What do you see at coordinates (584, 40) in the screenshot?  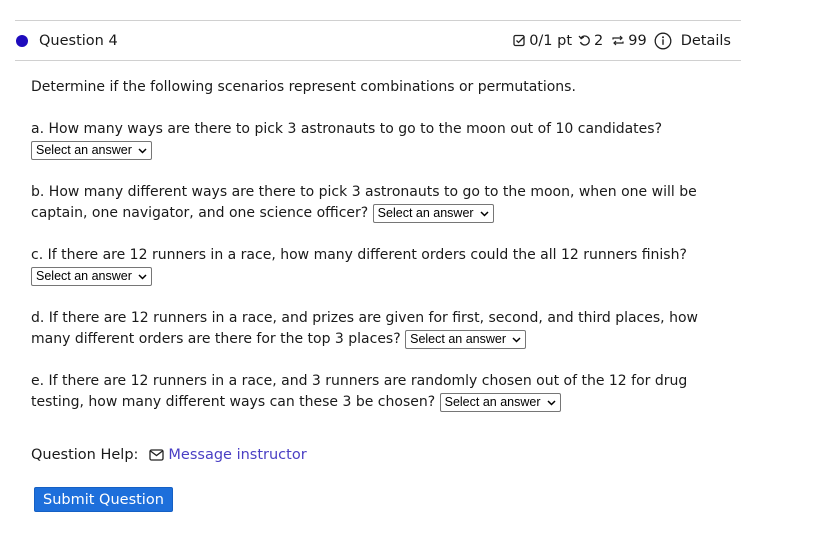 I see `undo-icon` at bounding box center [584, 40].